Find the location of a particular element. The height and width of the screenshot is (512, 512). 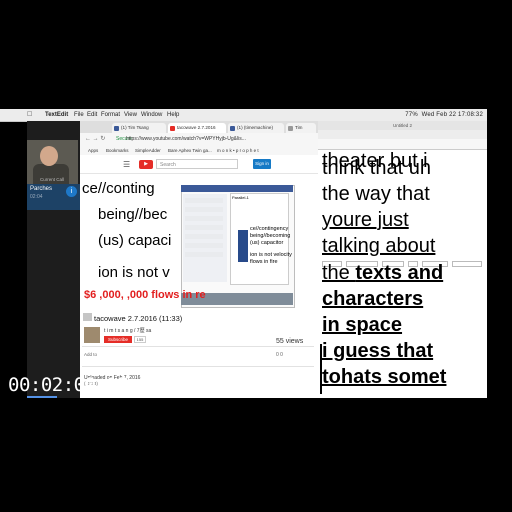

text-line: in space is located at coordinates (362, 325).